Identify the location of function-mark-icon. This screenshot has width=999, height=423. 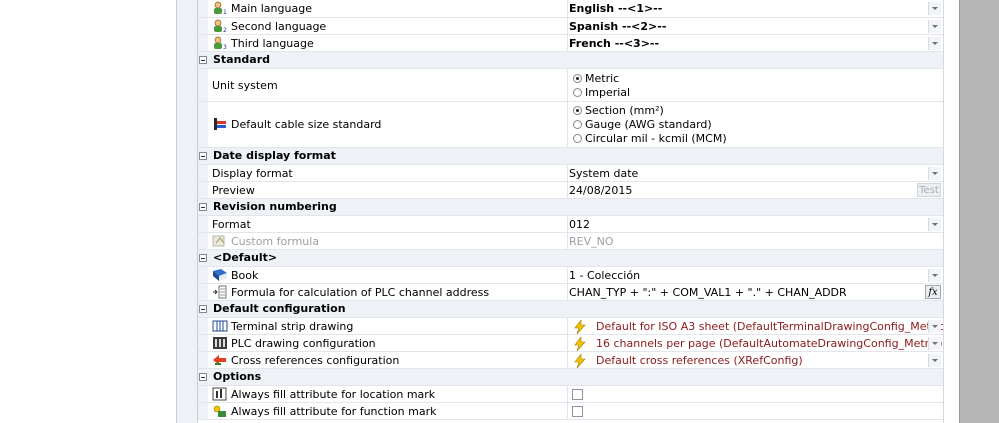
(219, 411).